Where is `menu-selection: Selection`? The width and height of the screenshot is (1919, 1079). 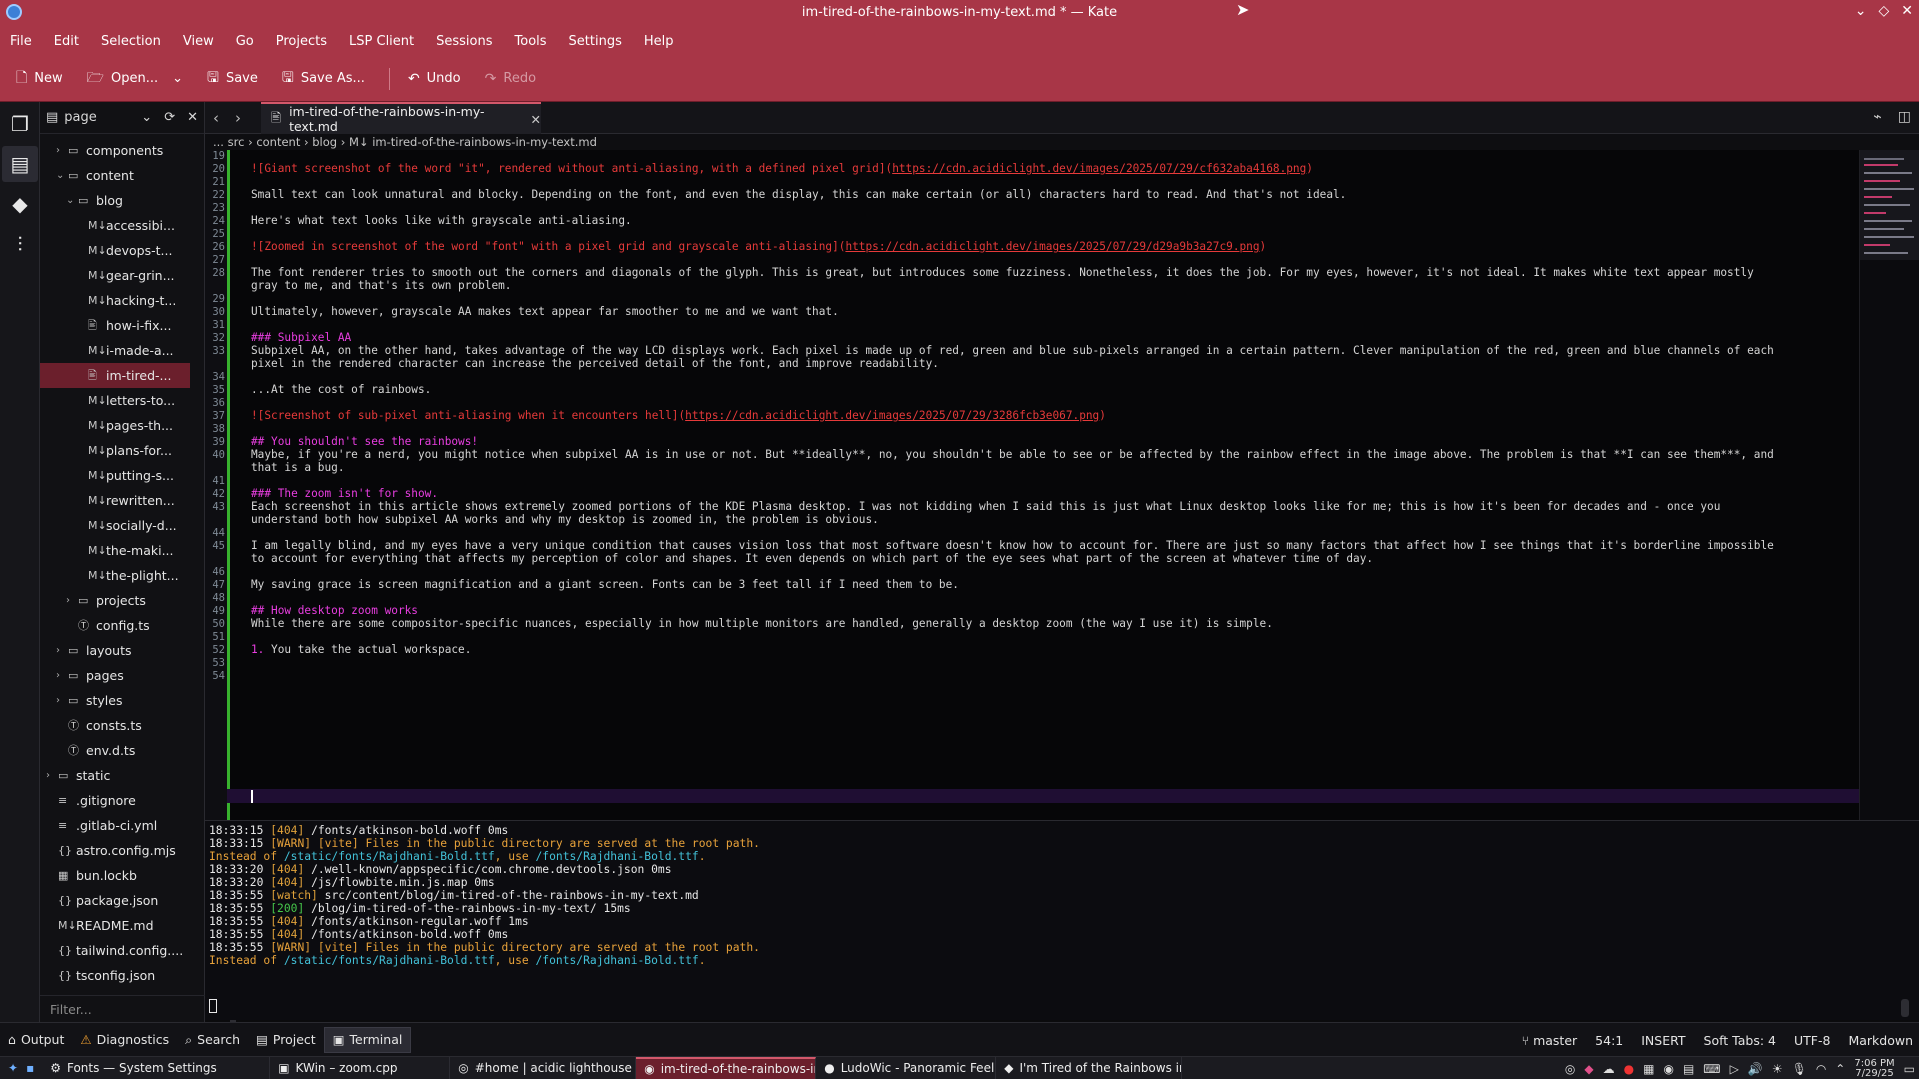 menu-selection: Selection is located at coordinates (131, 41).